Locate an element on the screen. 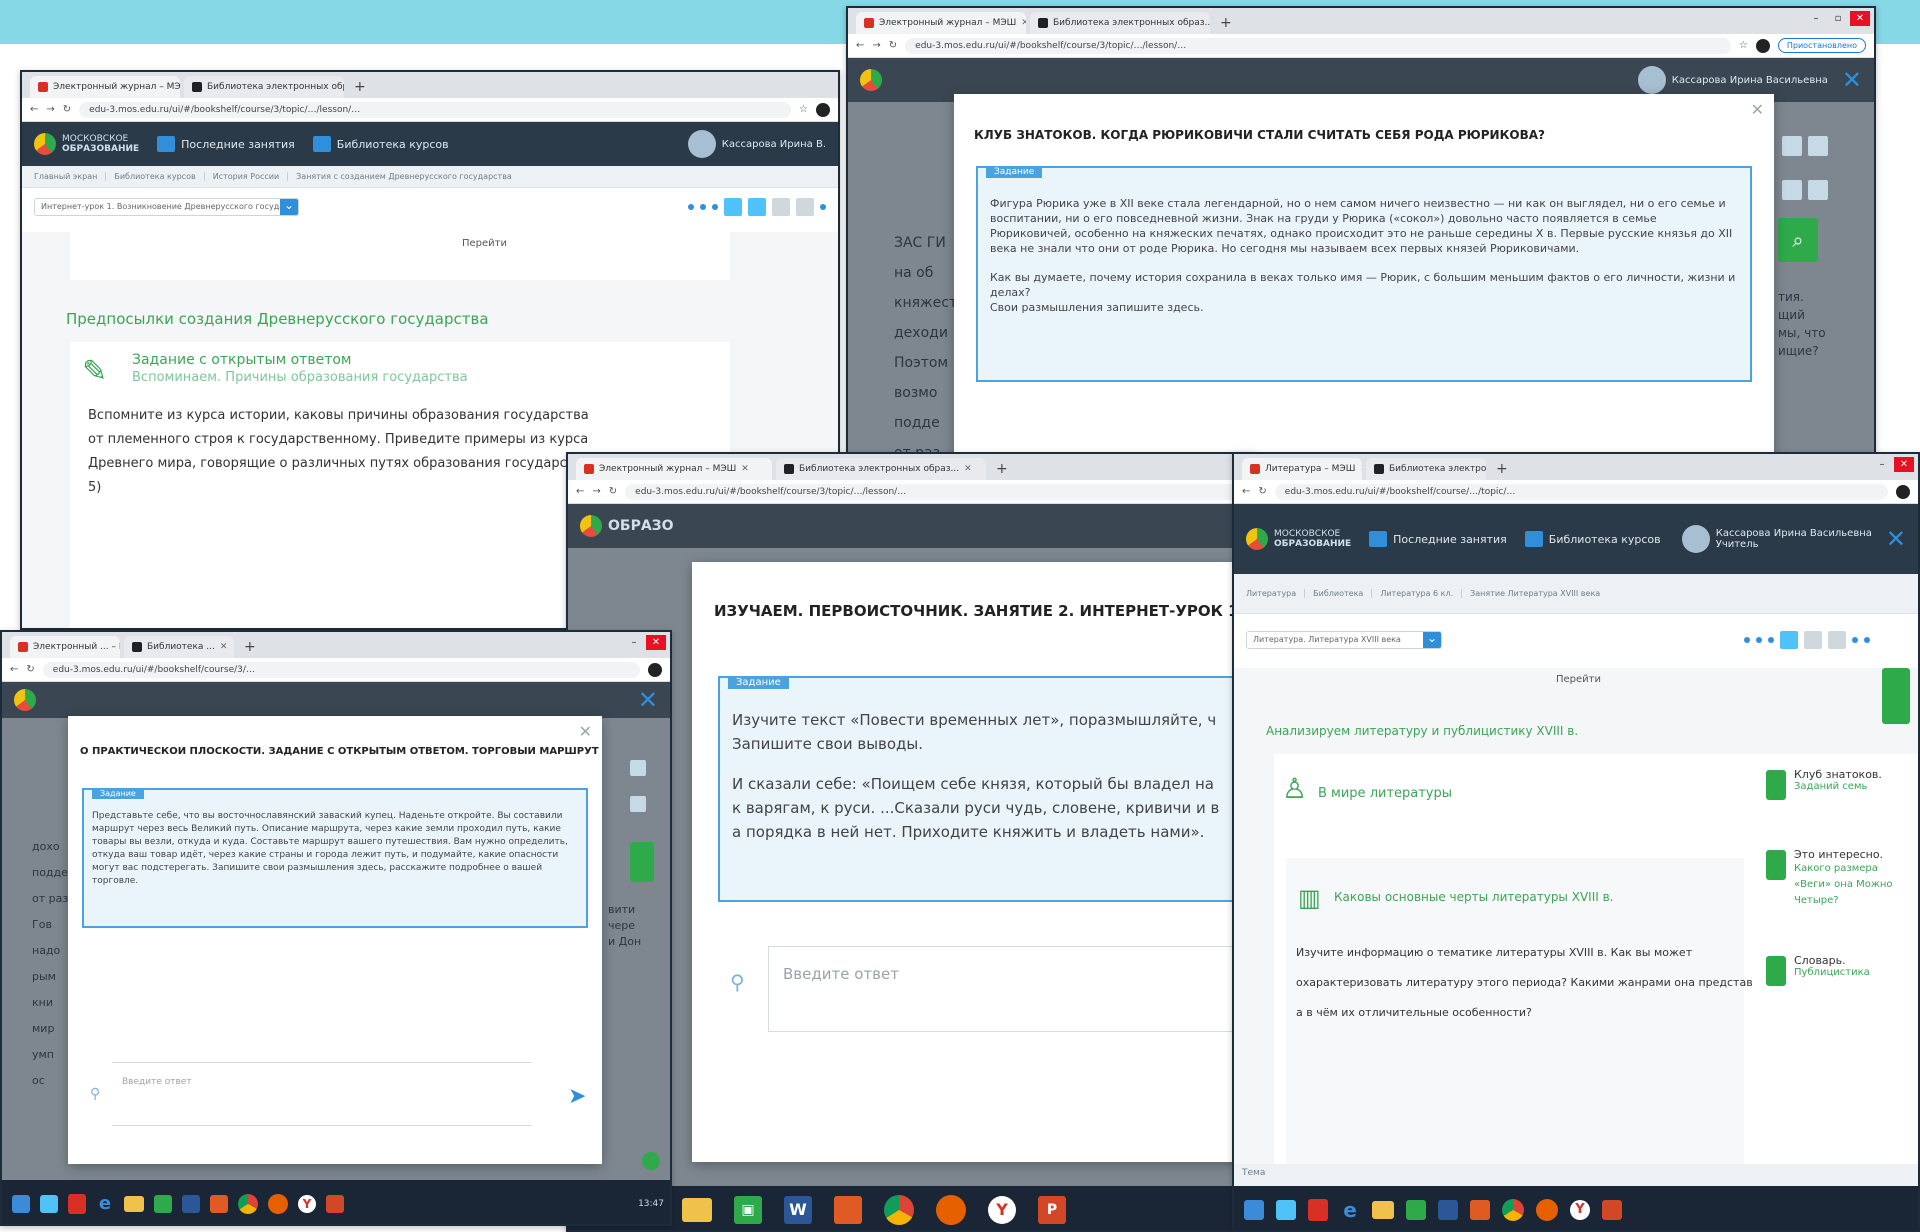 This screenshot has width=1920, height=1232. attach-icon: ⚲ is located at coordinates (95, 1094).